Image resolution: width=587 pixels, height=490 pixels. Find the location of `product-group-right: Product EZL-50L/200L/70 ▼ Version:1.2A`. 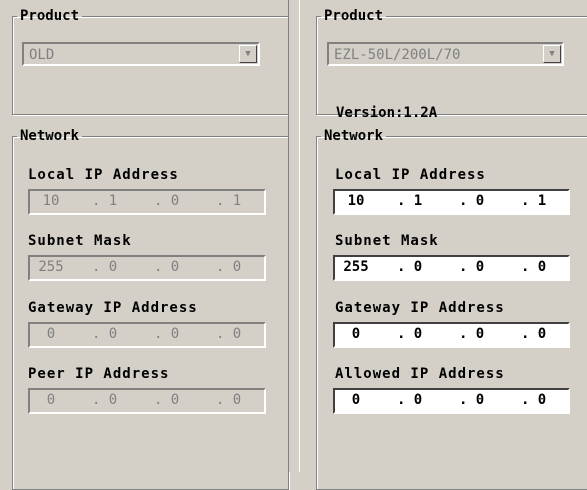

product-group-right: Product EZL-50L/200L/70 ▼ Version:1.2A is located at coordinates (451, 64).